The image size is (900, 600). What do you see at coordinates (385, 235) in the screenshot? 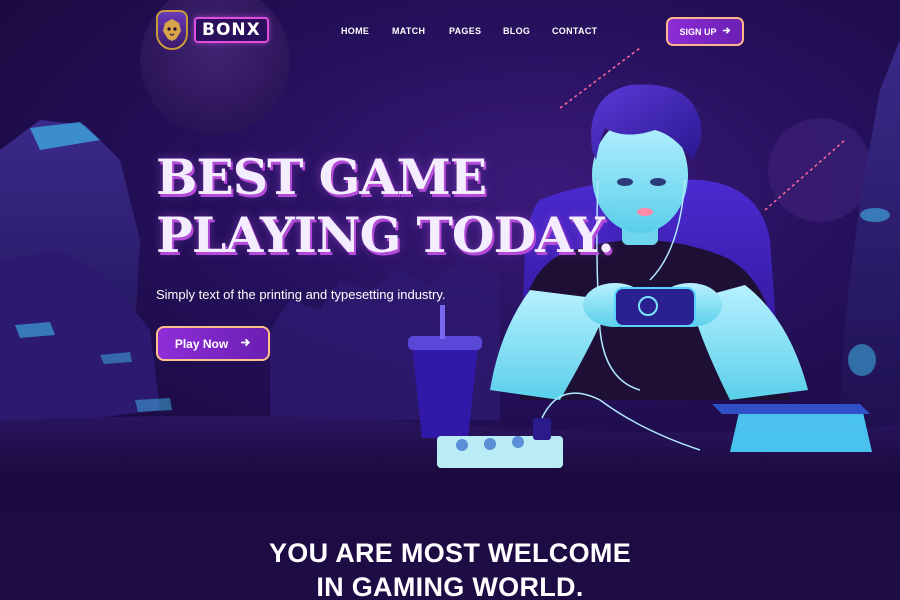
I see `hero-title-line2: PLAYING TODAY.` at bounding box center [385, 235].